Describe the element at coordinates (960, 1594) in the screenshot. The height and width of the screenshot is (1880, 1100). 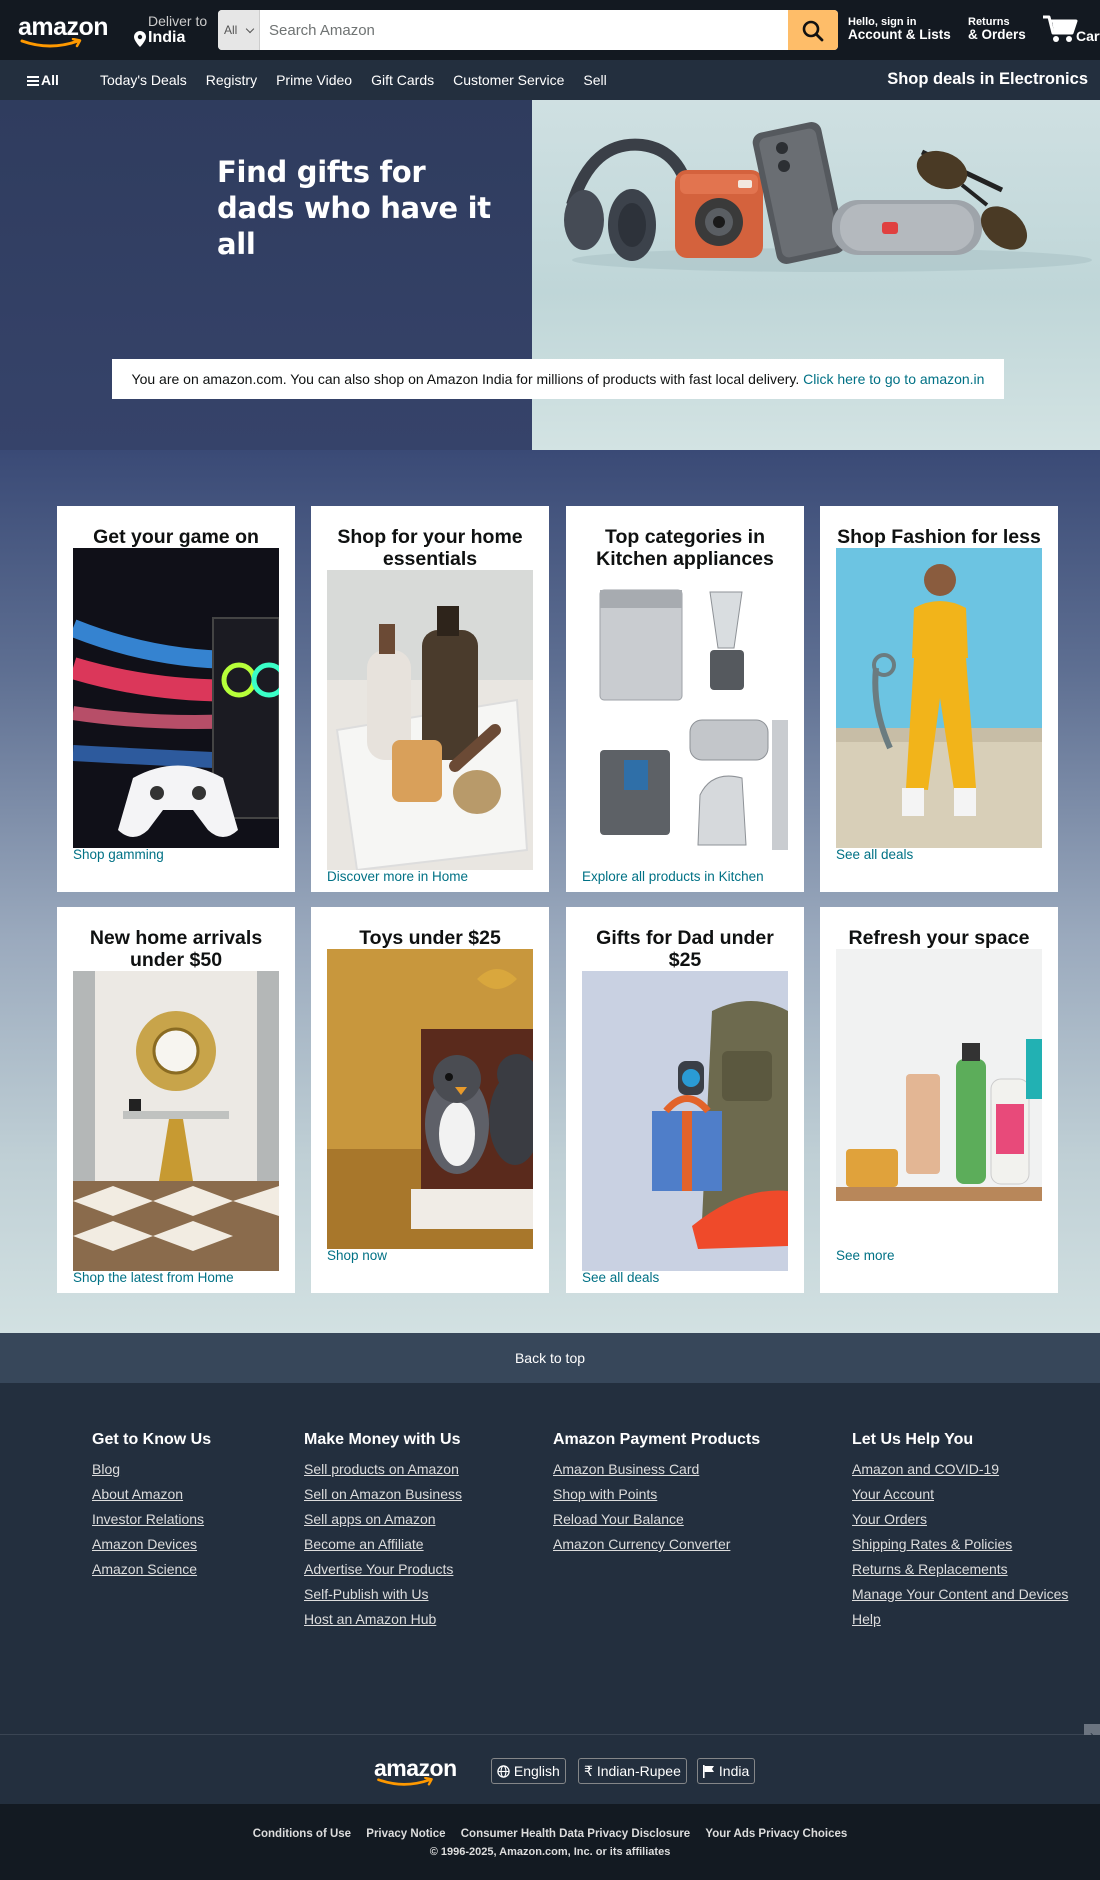
I see `footer-link: Manage Your Content and Devices` at that location.